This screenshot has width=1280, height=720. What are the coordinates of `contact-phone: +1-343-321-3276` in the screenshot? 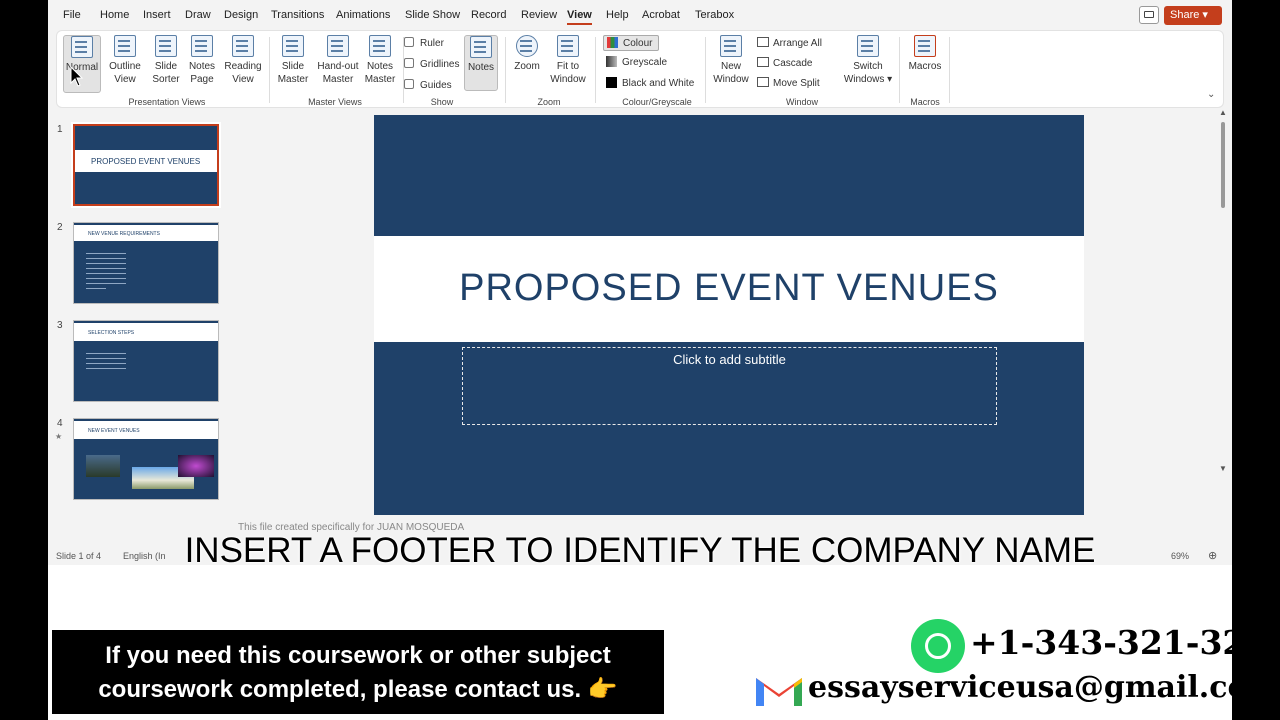 It's located at (1125, 642).